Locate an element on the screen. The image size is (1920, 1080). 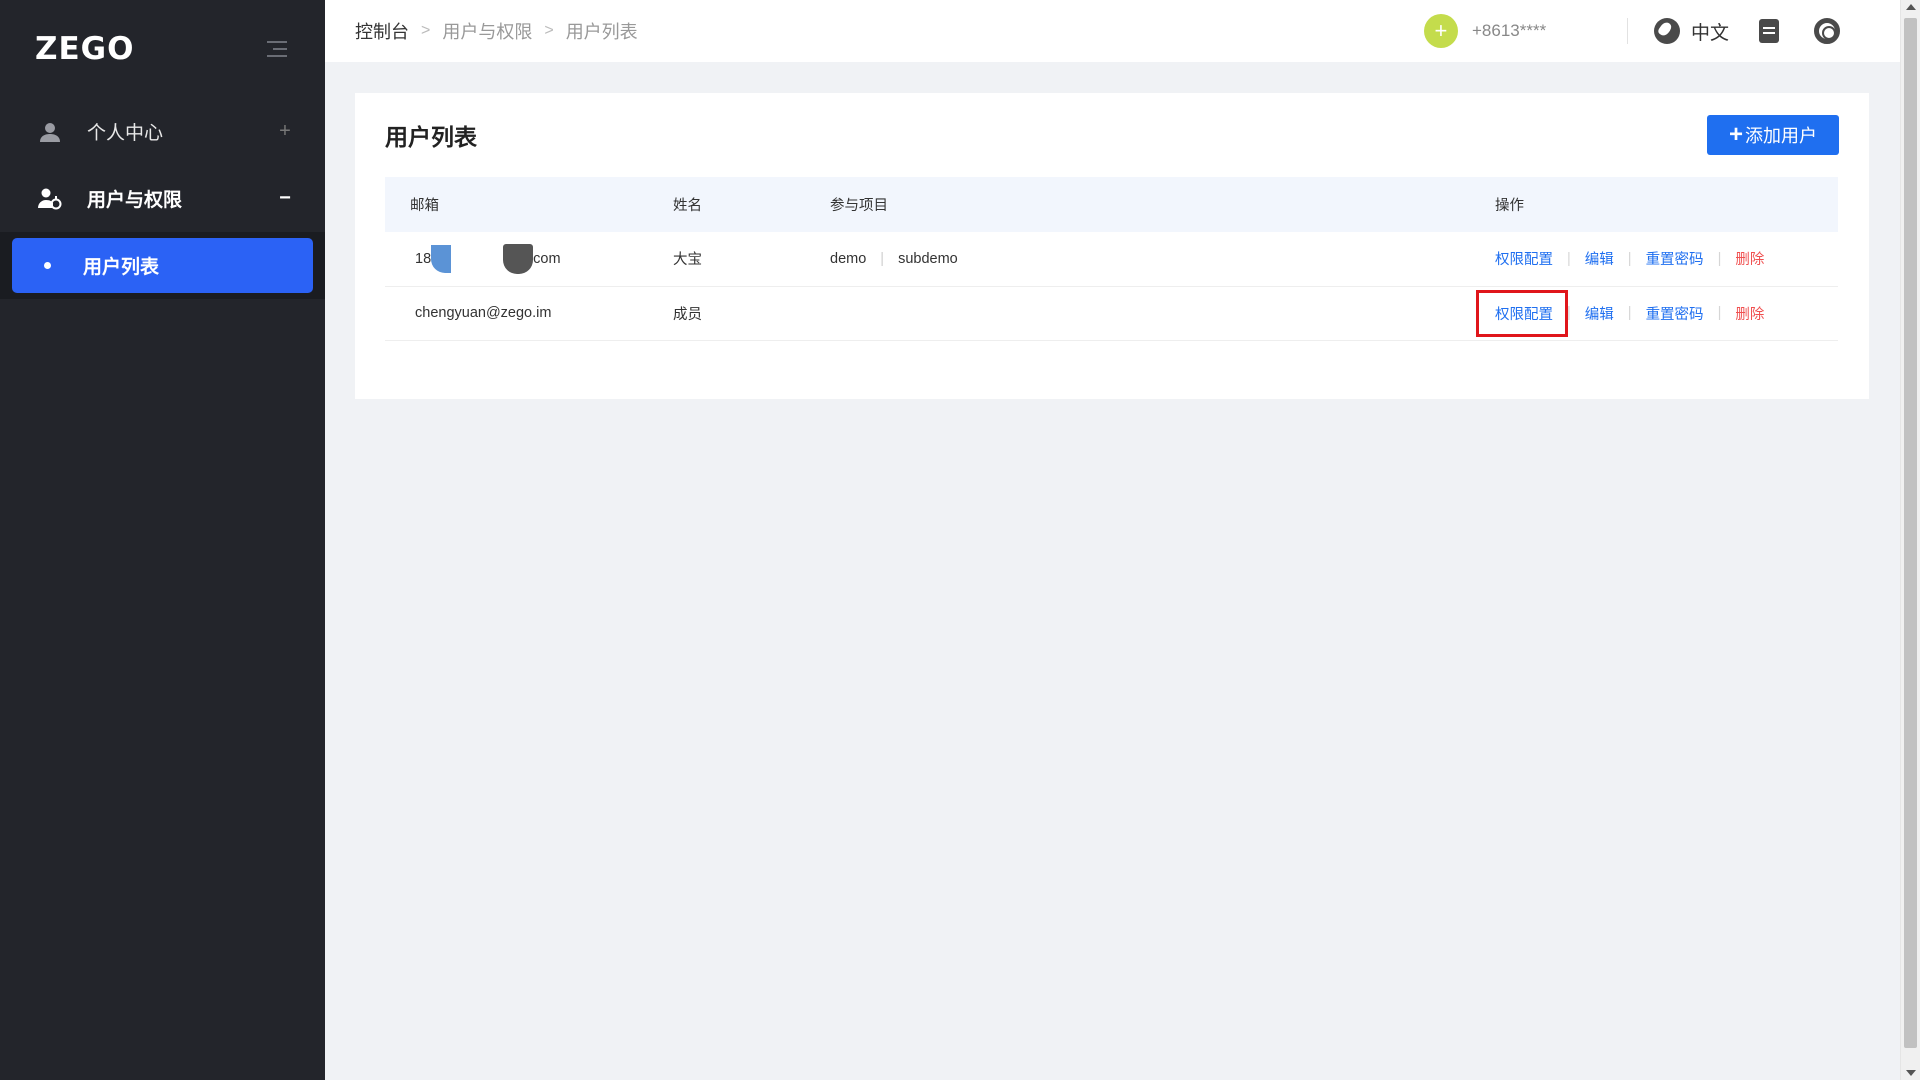
scroll-thumb is located at coordinates (1910, 533).